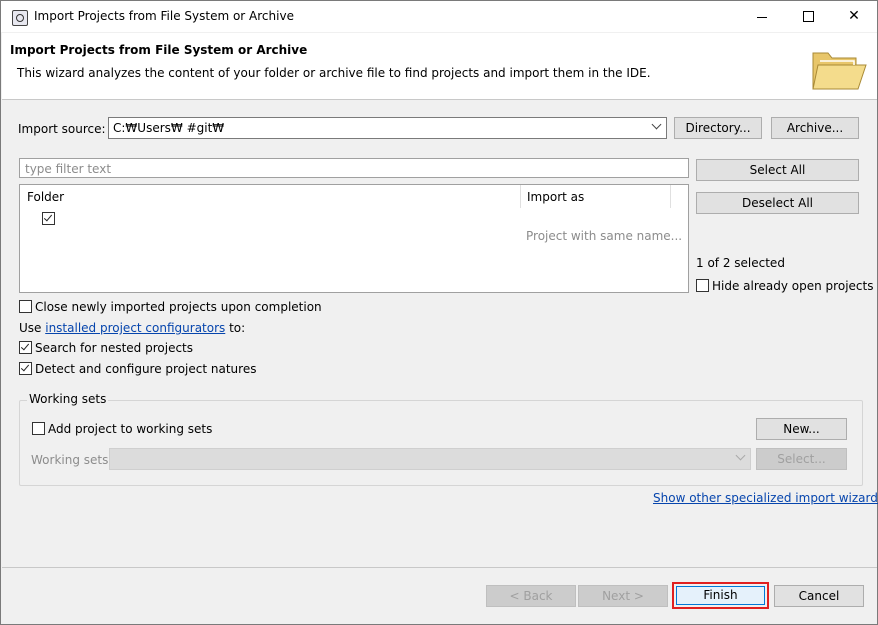  Describe the element at coordinates (792, 286) in the screenshot. I see `hide-open-label: Hide already open projects` at that location.